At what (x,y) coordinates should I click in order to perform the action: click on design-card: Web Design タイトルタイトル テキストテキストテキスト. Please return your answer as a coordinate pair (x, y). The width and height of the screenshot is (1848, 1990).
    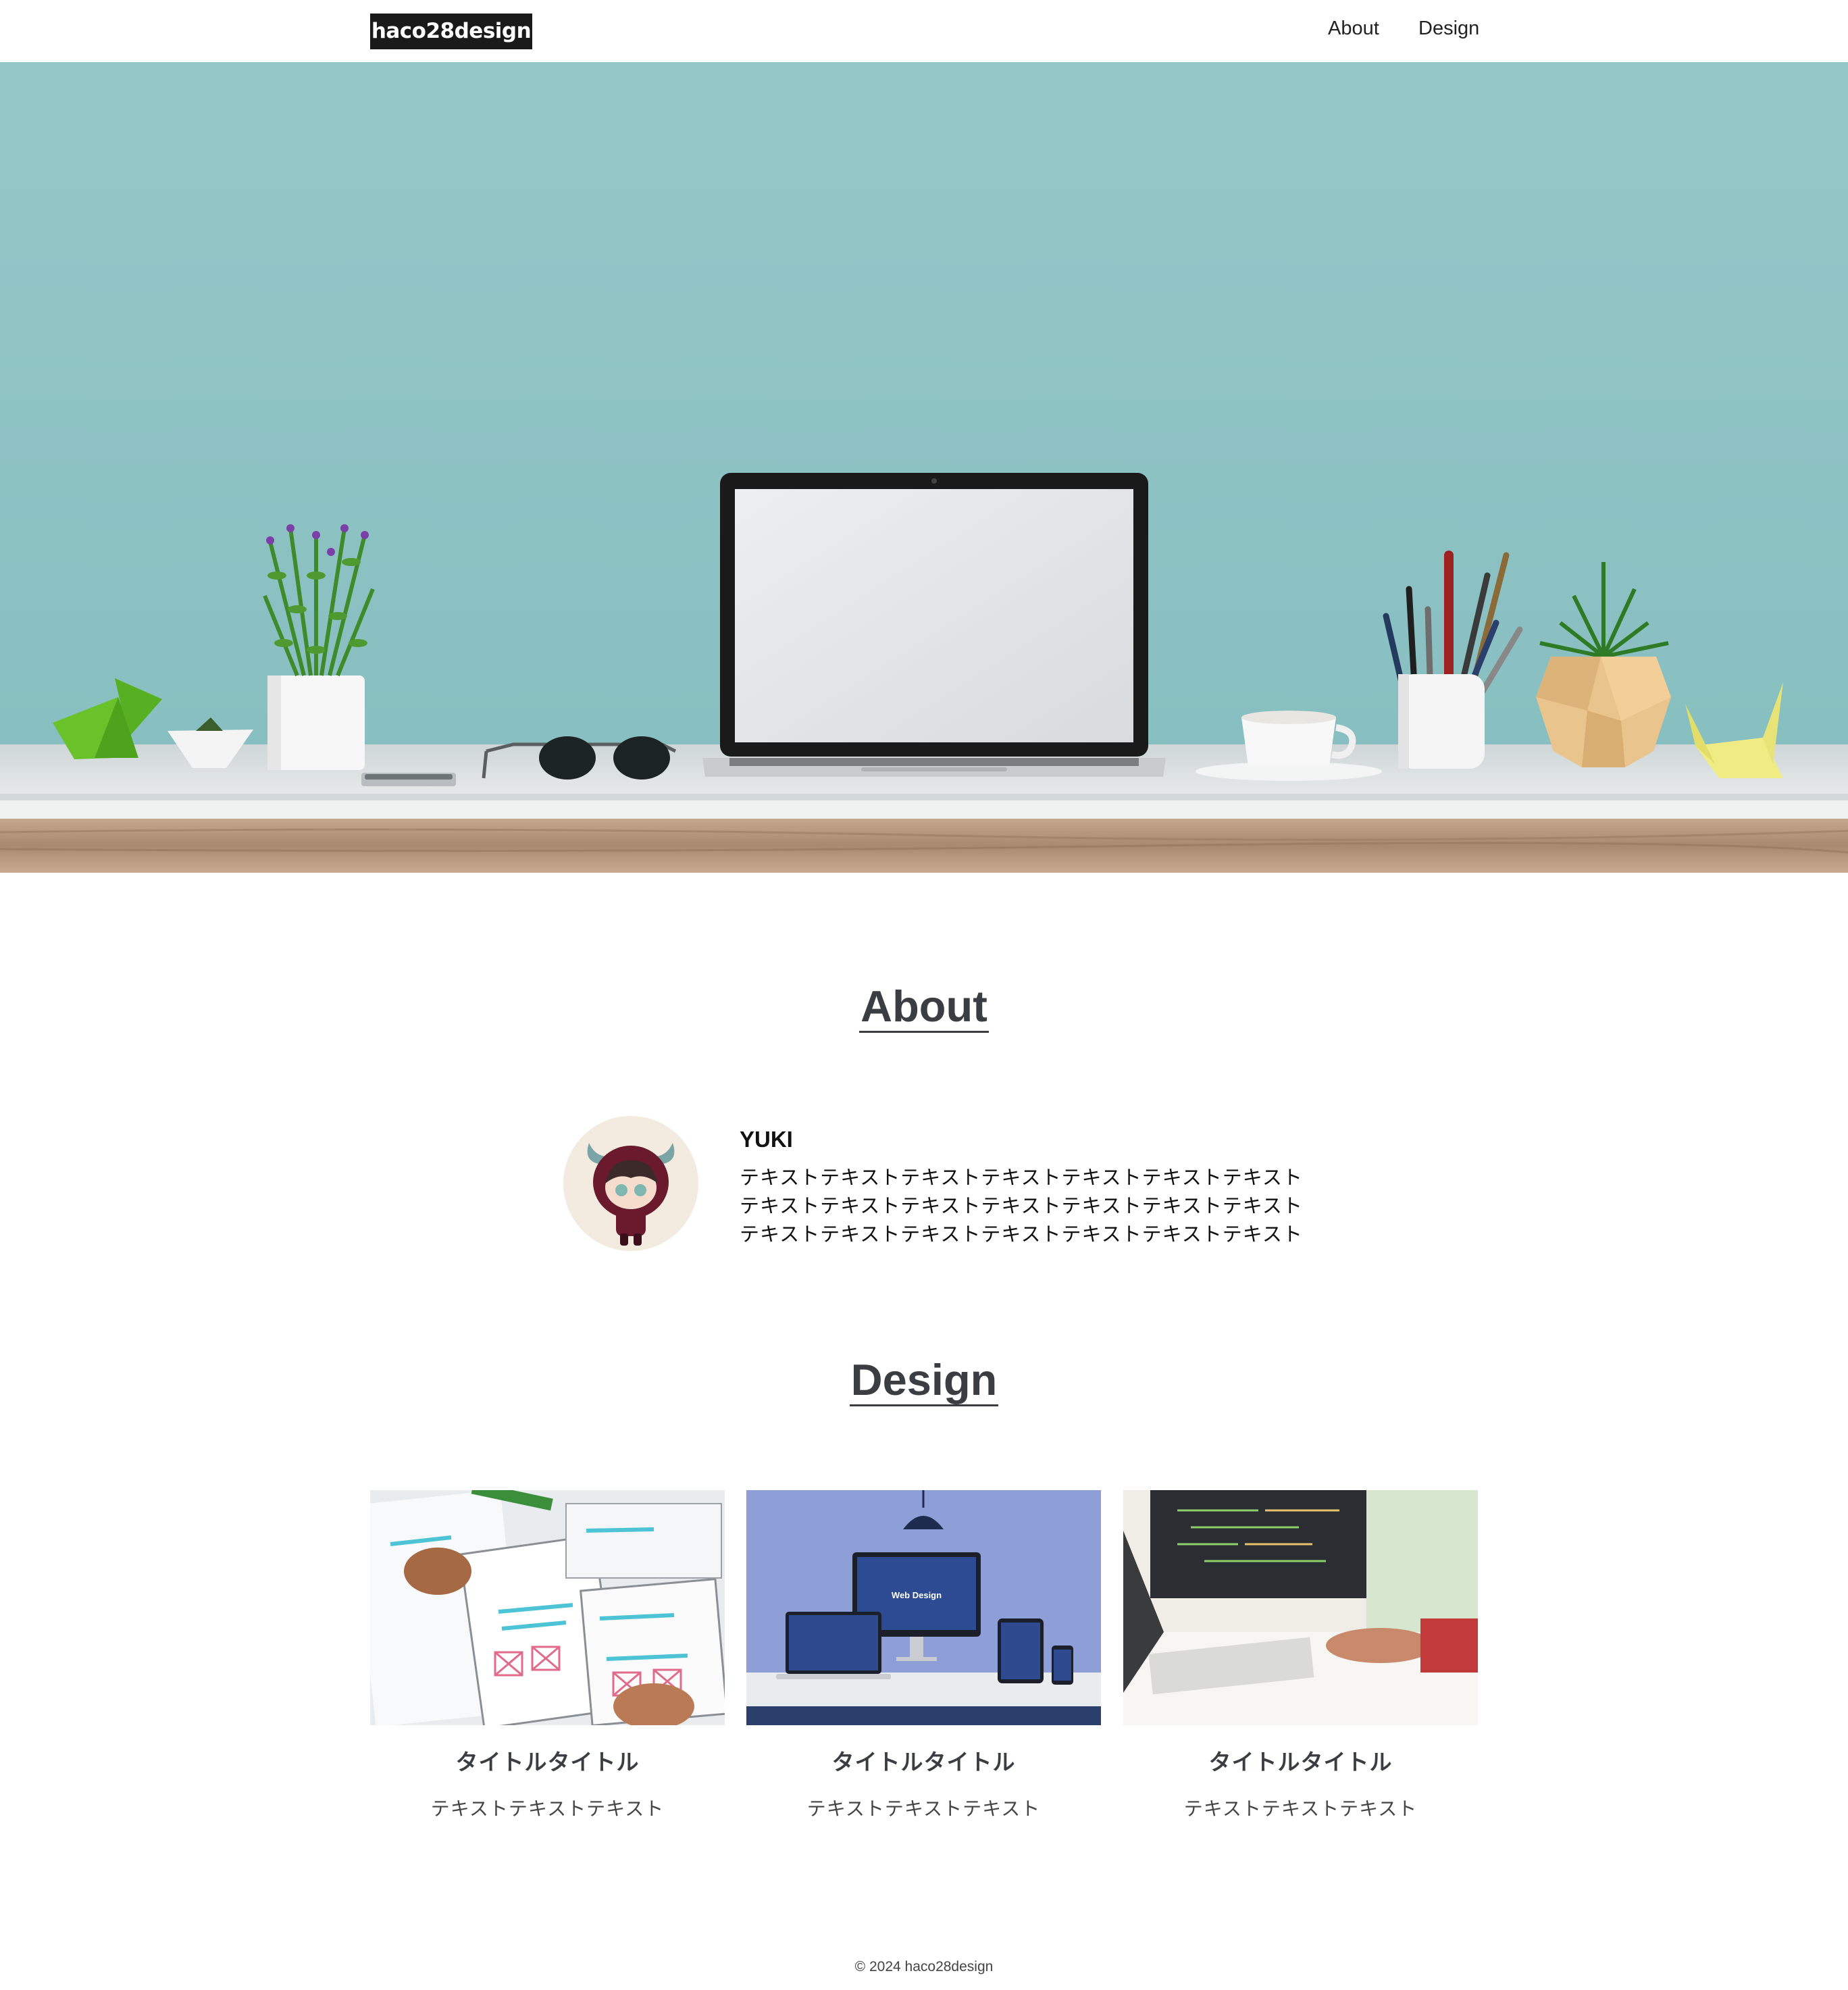
    Looking at the image, I should click on (923, 1656).